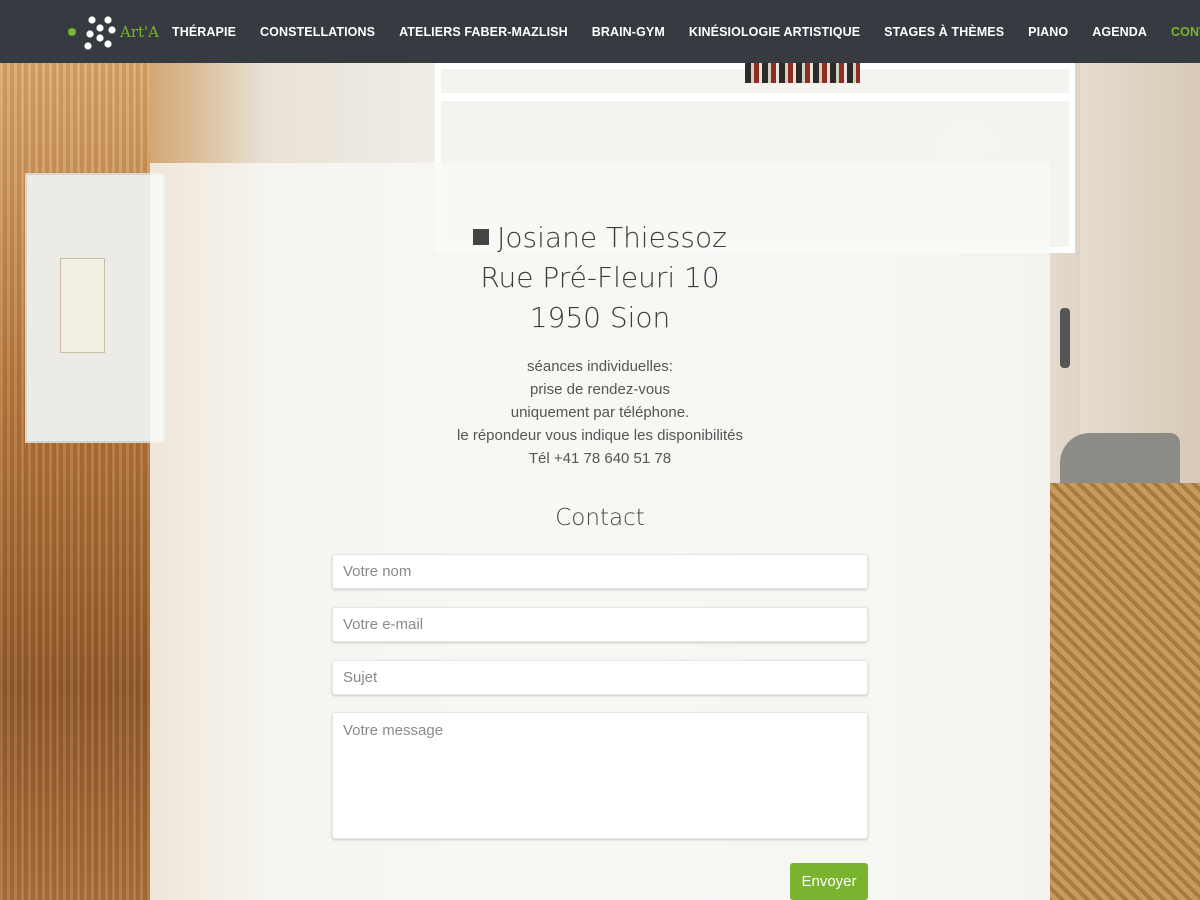  I want to click on nav-item-stages: STAGES À THÈMES, so click(944, 32).